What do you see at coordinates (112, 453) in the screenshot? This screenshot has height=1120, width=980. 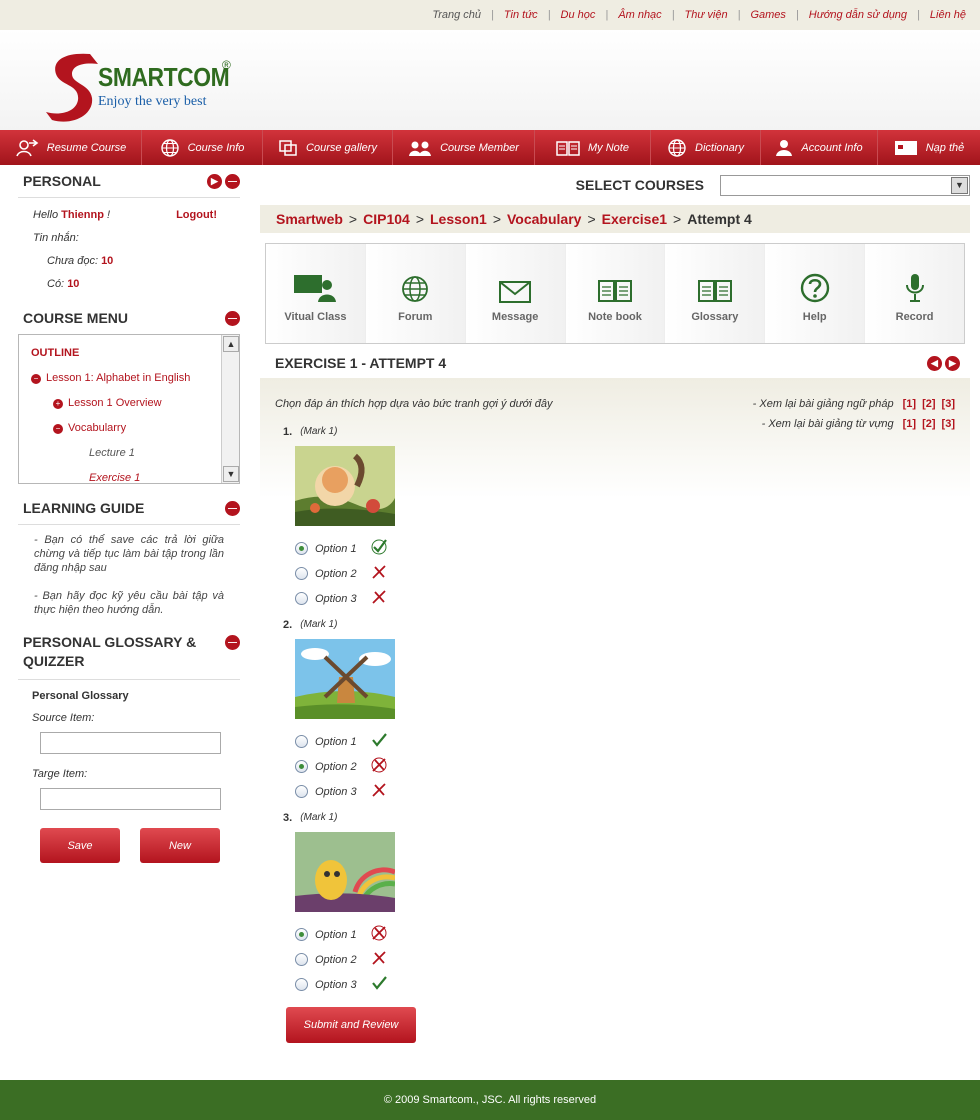 I see `tree-lecture-1: Lecture 1` at bounding box center [112, 453].